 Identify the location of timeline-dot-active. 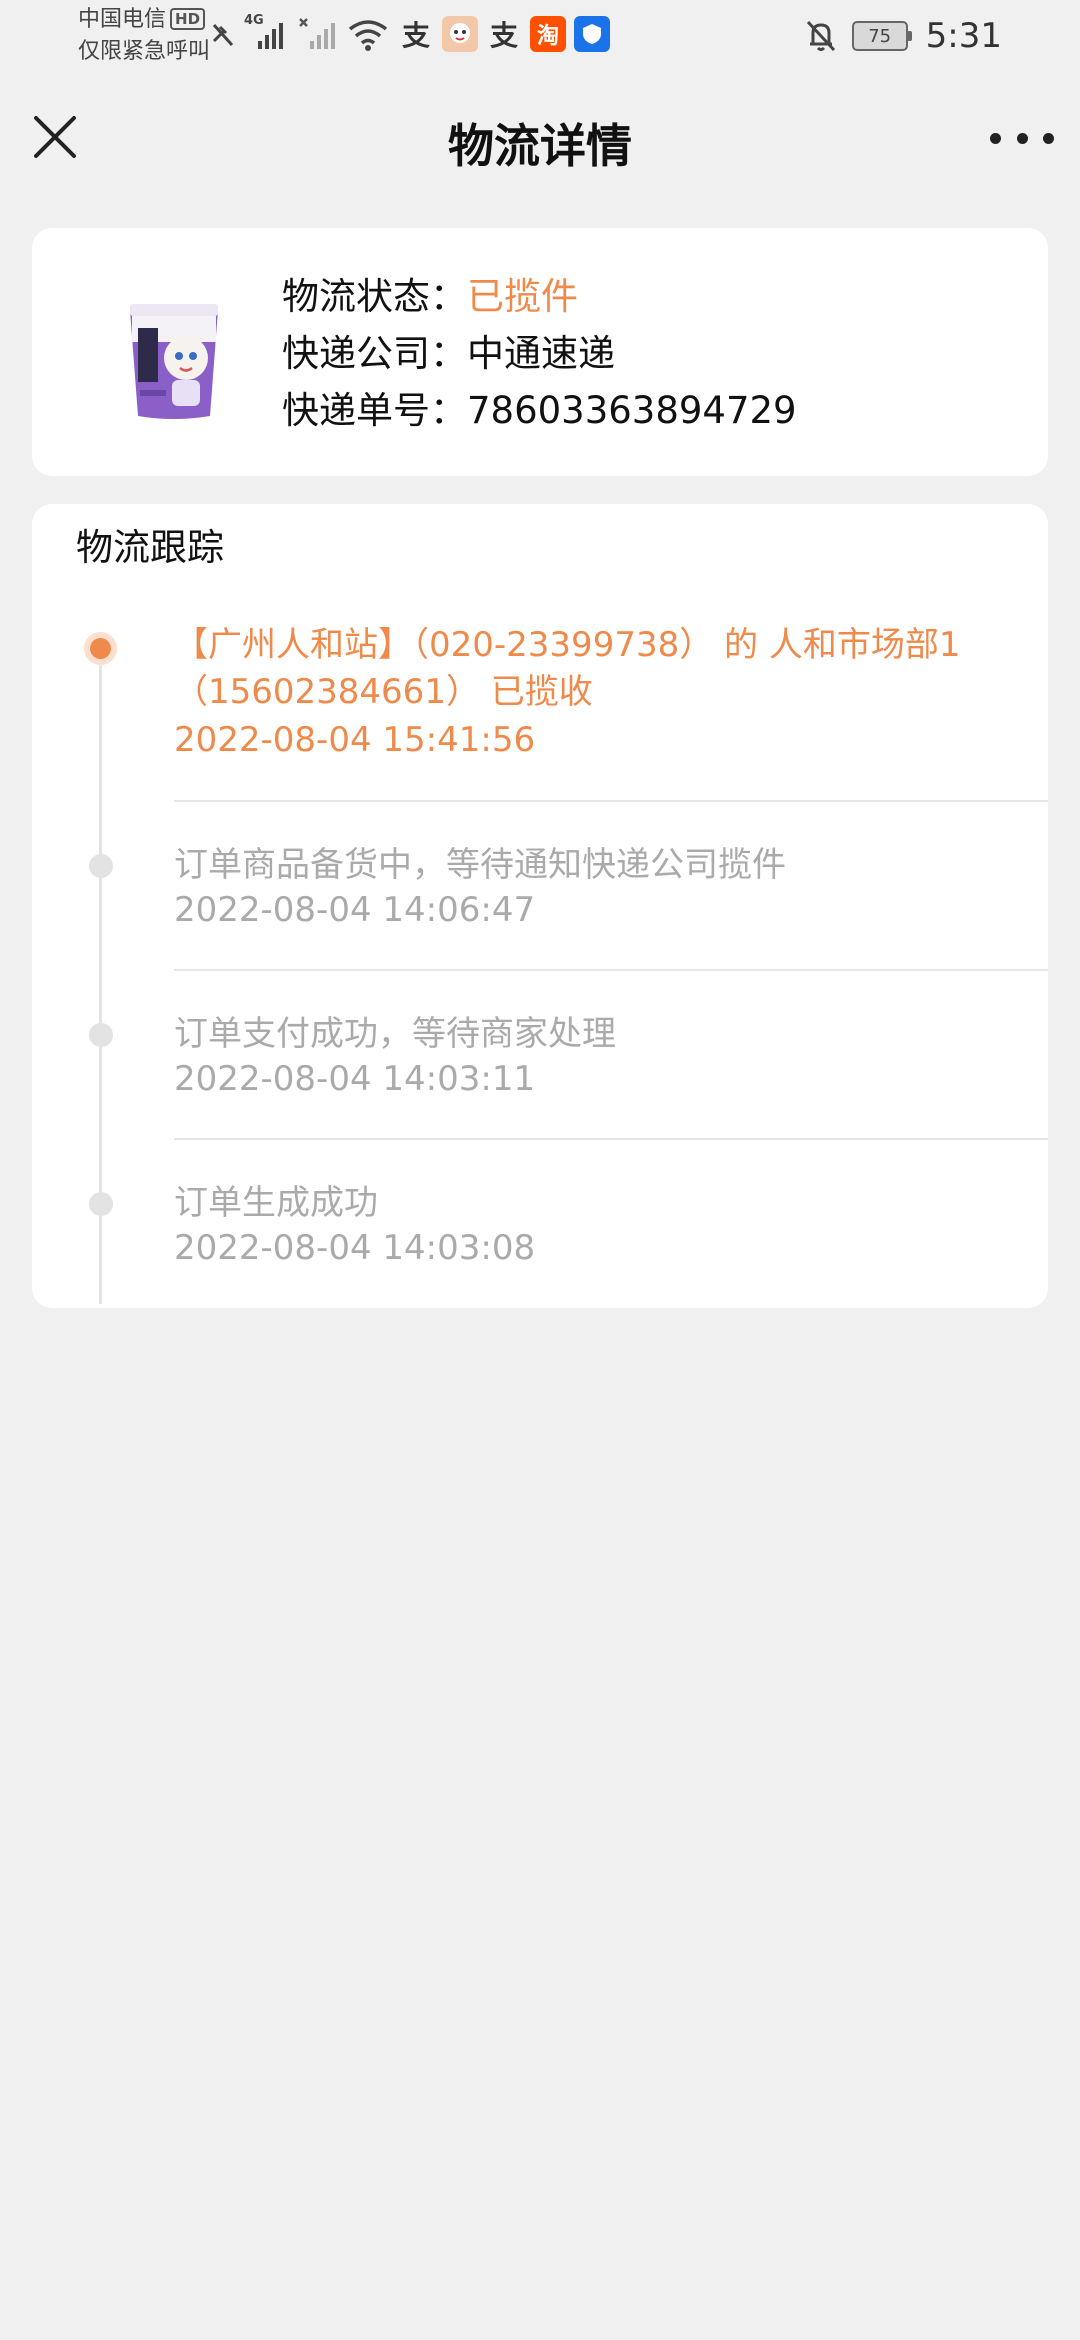
(100, 648).